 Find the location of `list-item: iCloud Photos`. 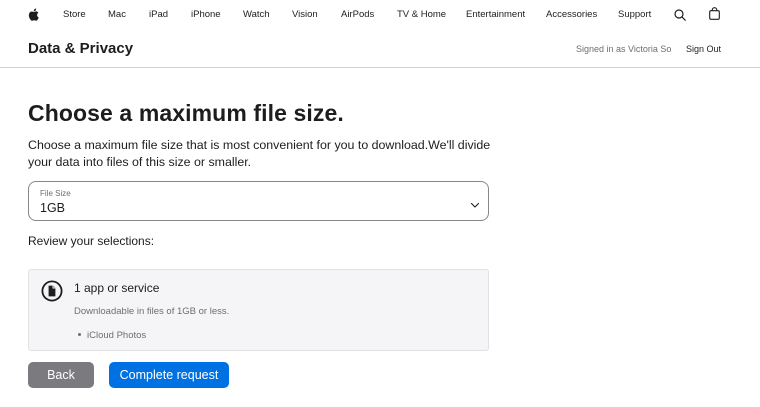

list-item: iCloud Photos is located at coordinates (112, 335).